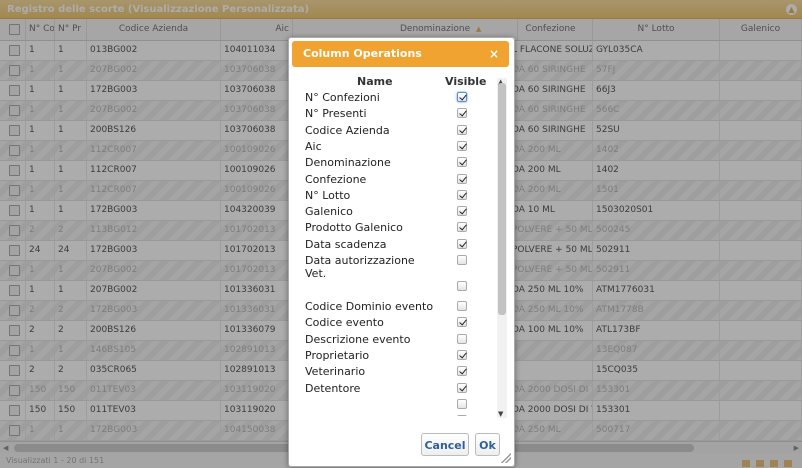 The image size is (802, 468). I want to click on column-option-label: N° Lotto, so click(328, 195).